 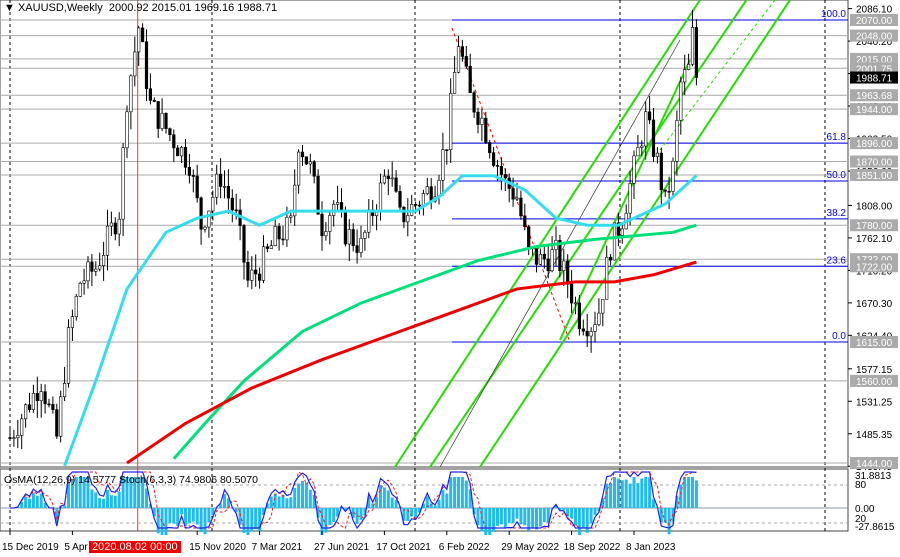 I want to click on triangle-down-icon: ▼, so click(x=9, y=8).